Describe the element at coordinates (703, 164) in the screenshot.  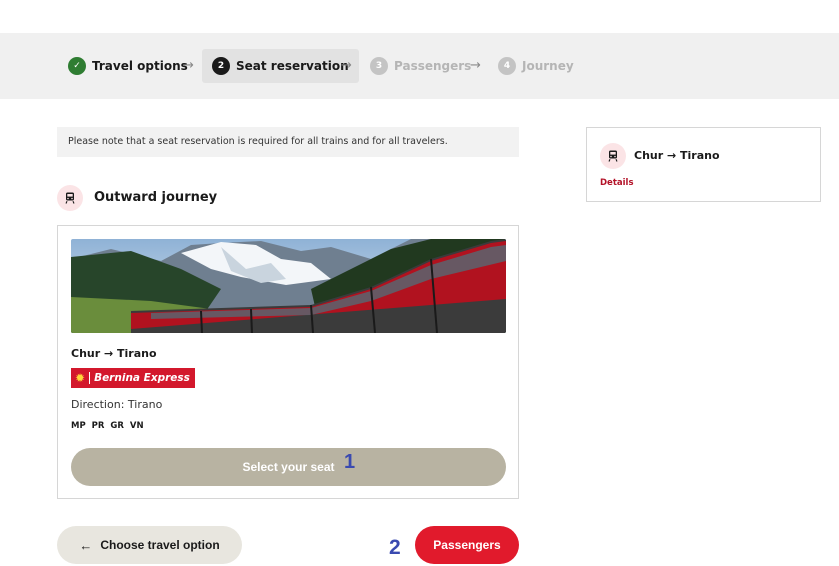
I see `trip-summary-card: Chur → Tirano Details` at that location.